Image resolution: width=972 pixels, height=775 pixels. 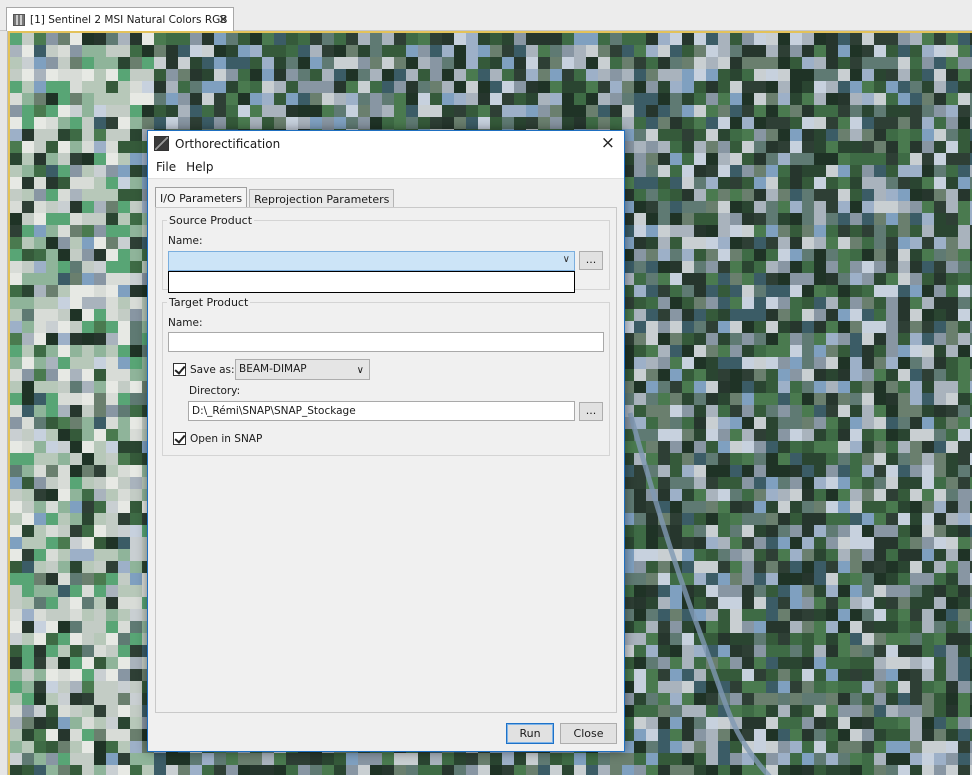 I want to click on tab-reprojection-parameters: Reprojection Parameters, so click(x=322, y=198).